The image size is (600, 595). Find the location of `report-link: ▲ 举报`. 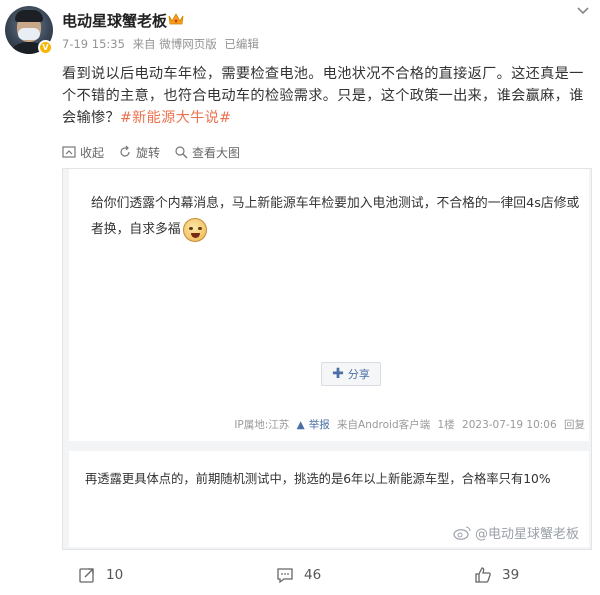

report-link: ▲ 举报 is located at coordinates (313, 425).